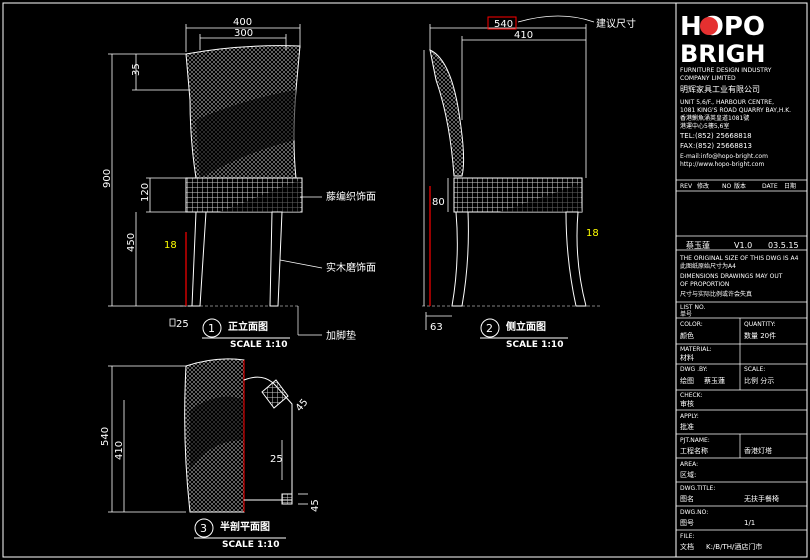  Describe the element at coordinates (276, 459) in the screenshot. I see `section-dim-25: 25` at that location.